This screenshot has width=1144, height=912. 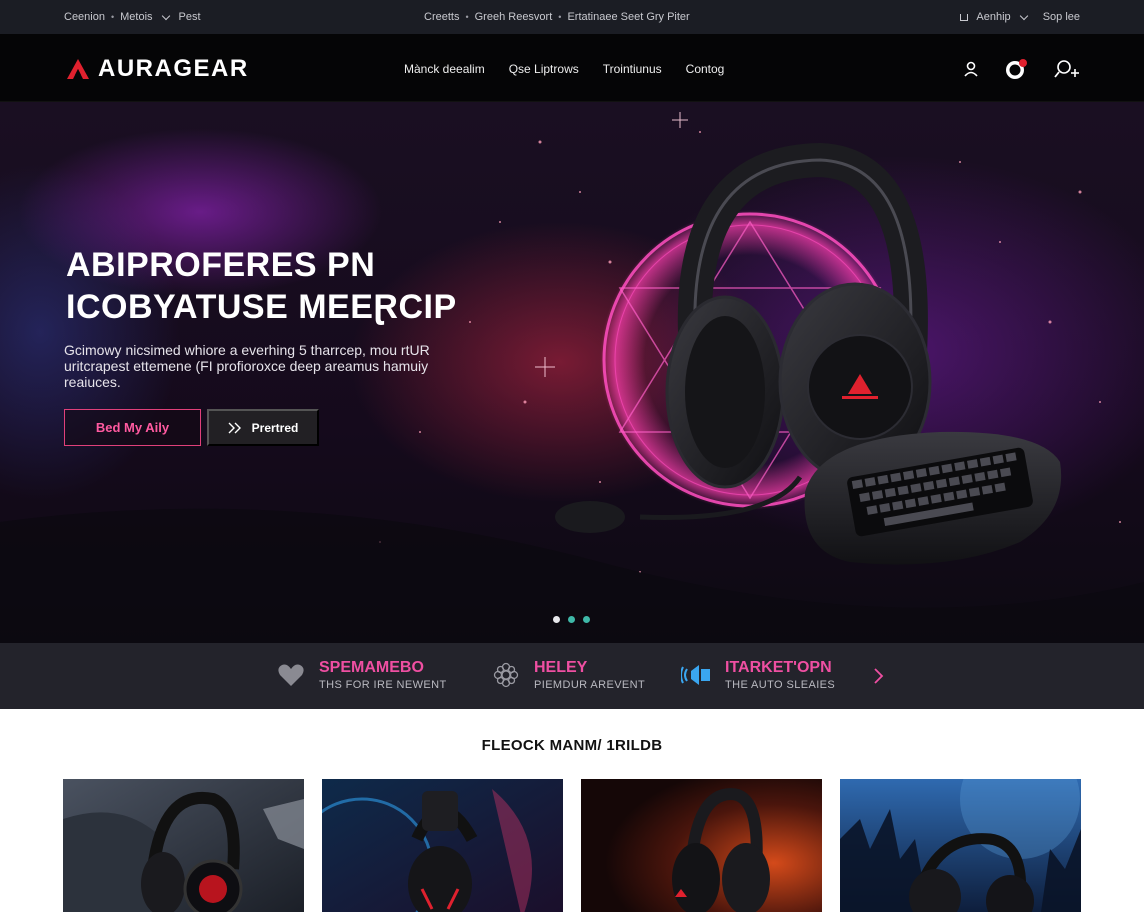 I want to click on double-chevron-right-icon, so click(x=234, y=427).